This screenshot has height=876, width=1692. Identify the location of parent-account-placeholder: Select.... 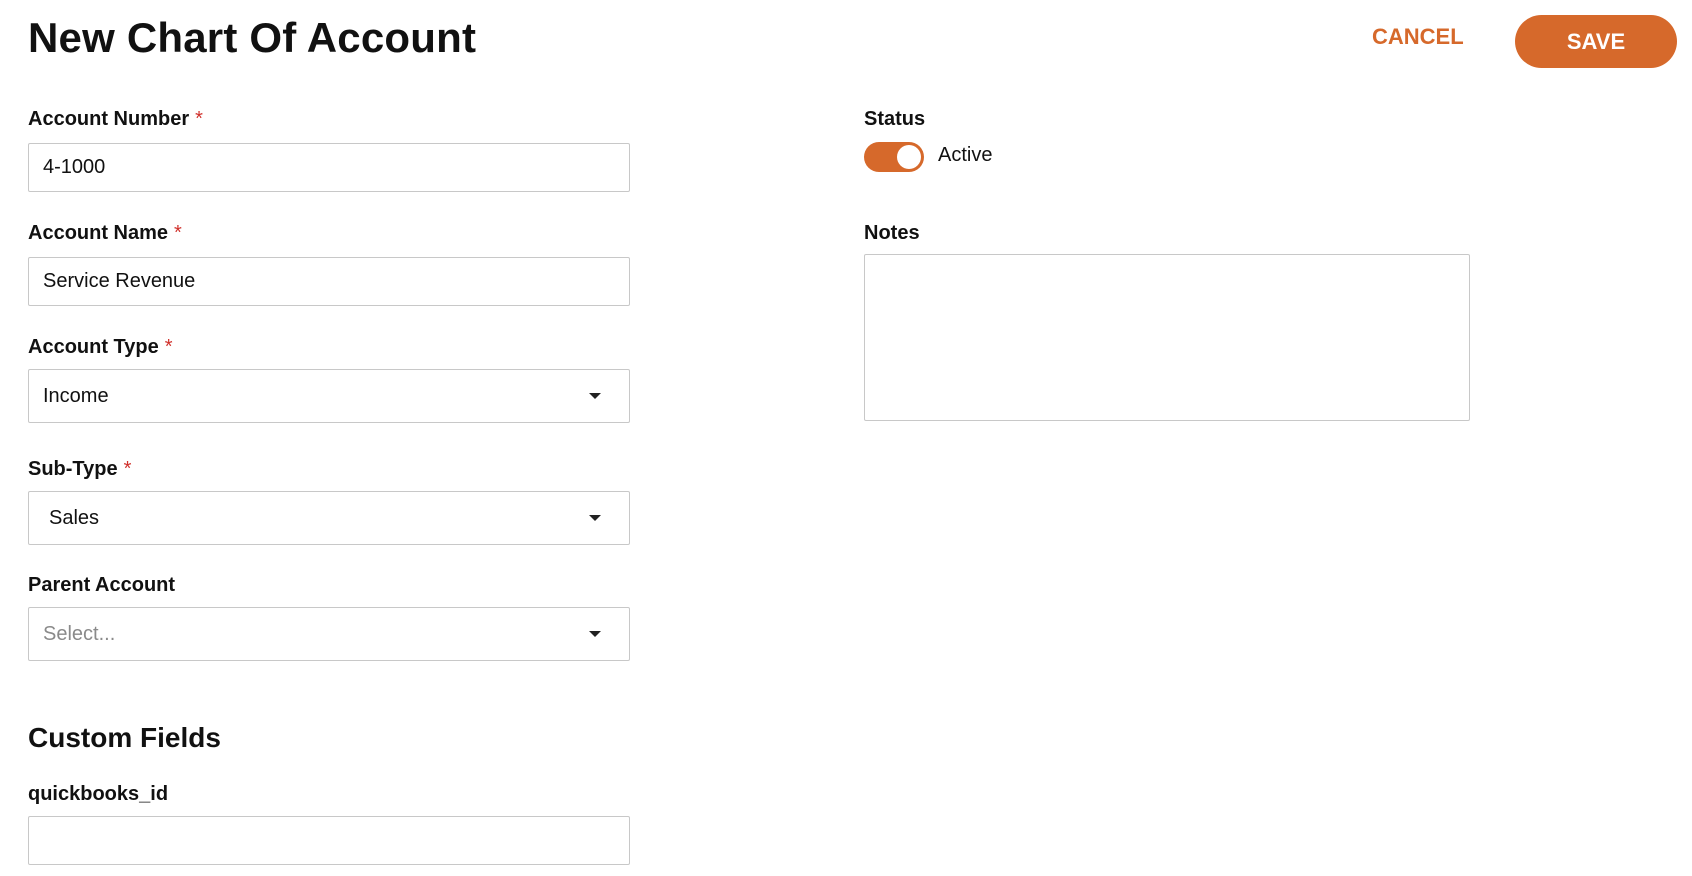
(79, 633).